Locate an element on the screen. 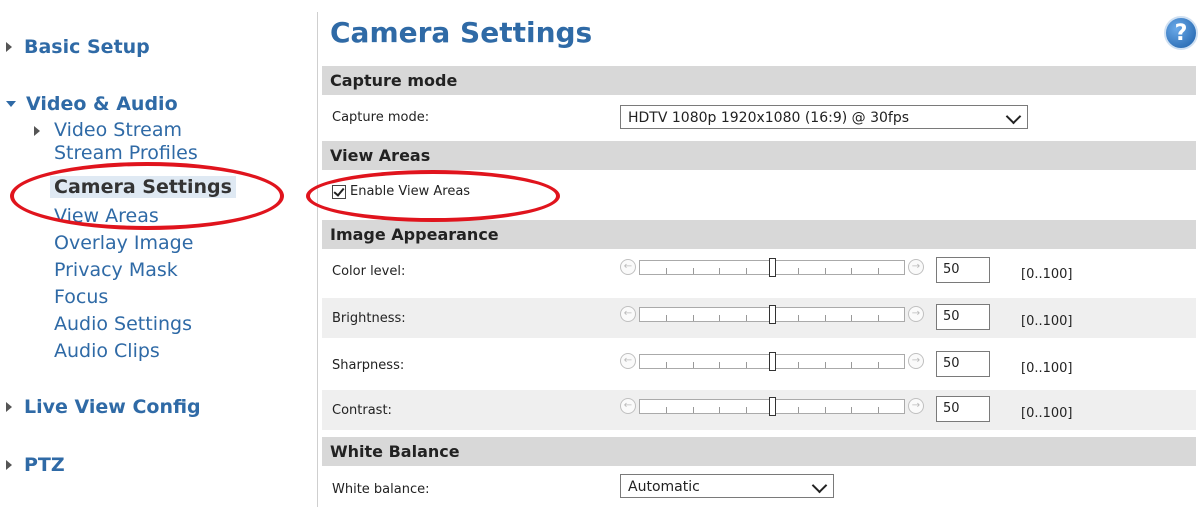 The height and width of the screenshot is (508, 1204). color-level-slider: ← → is located at coordinates (776, 268).